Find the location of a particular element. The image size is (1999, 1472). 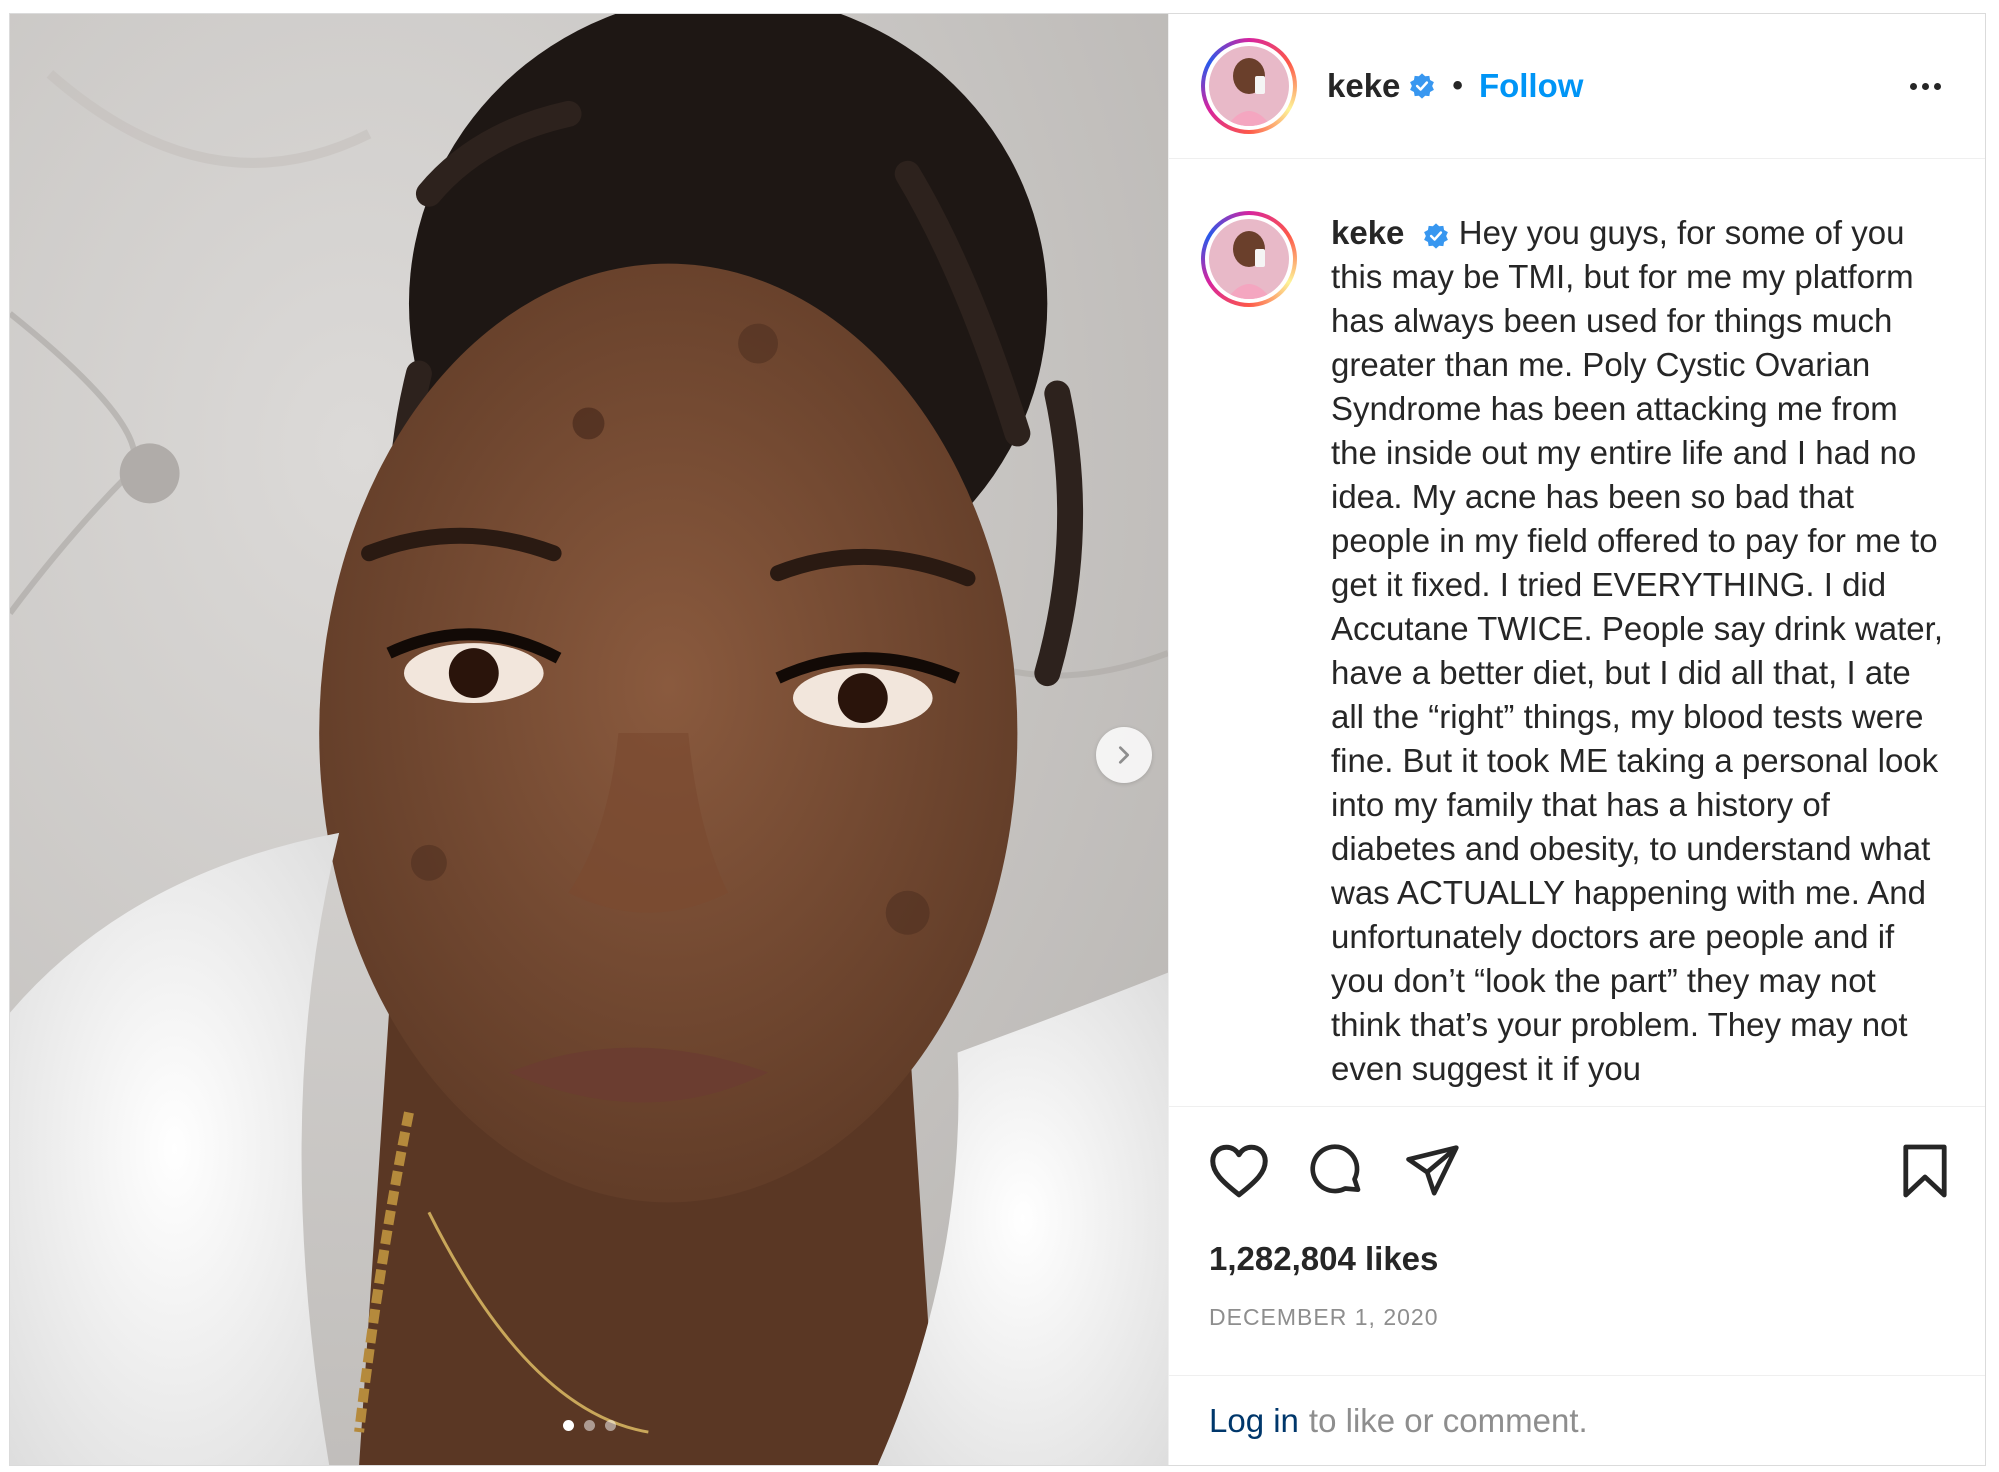

avatar is located at coordinates (1249, 86).